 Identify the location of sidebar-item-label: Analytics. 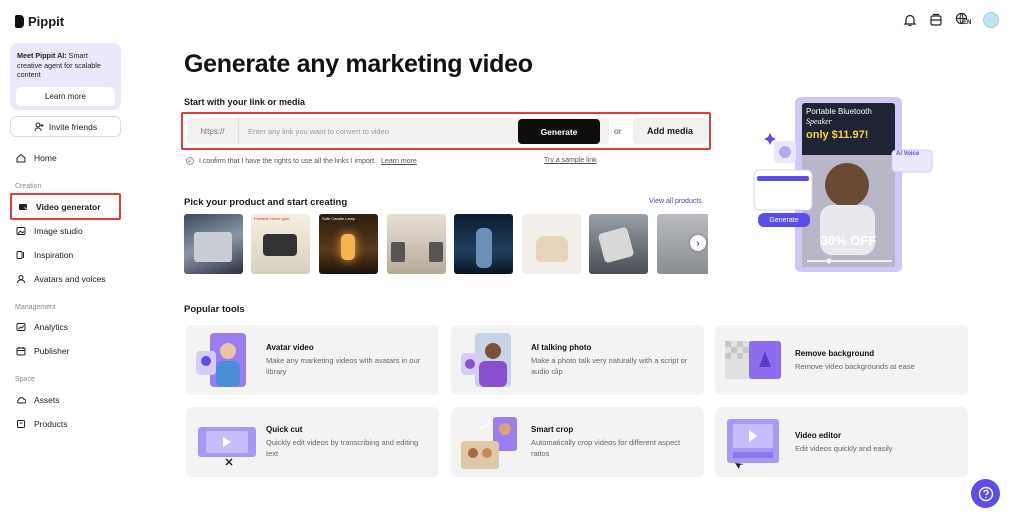
(51, 327).